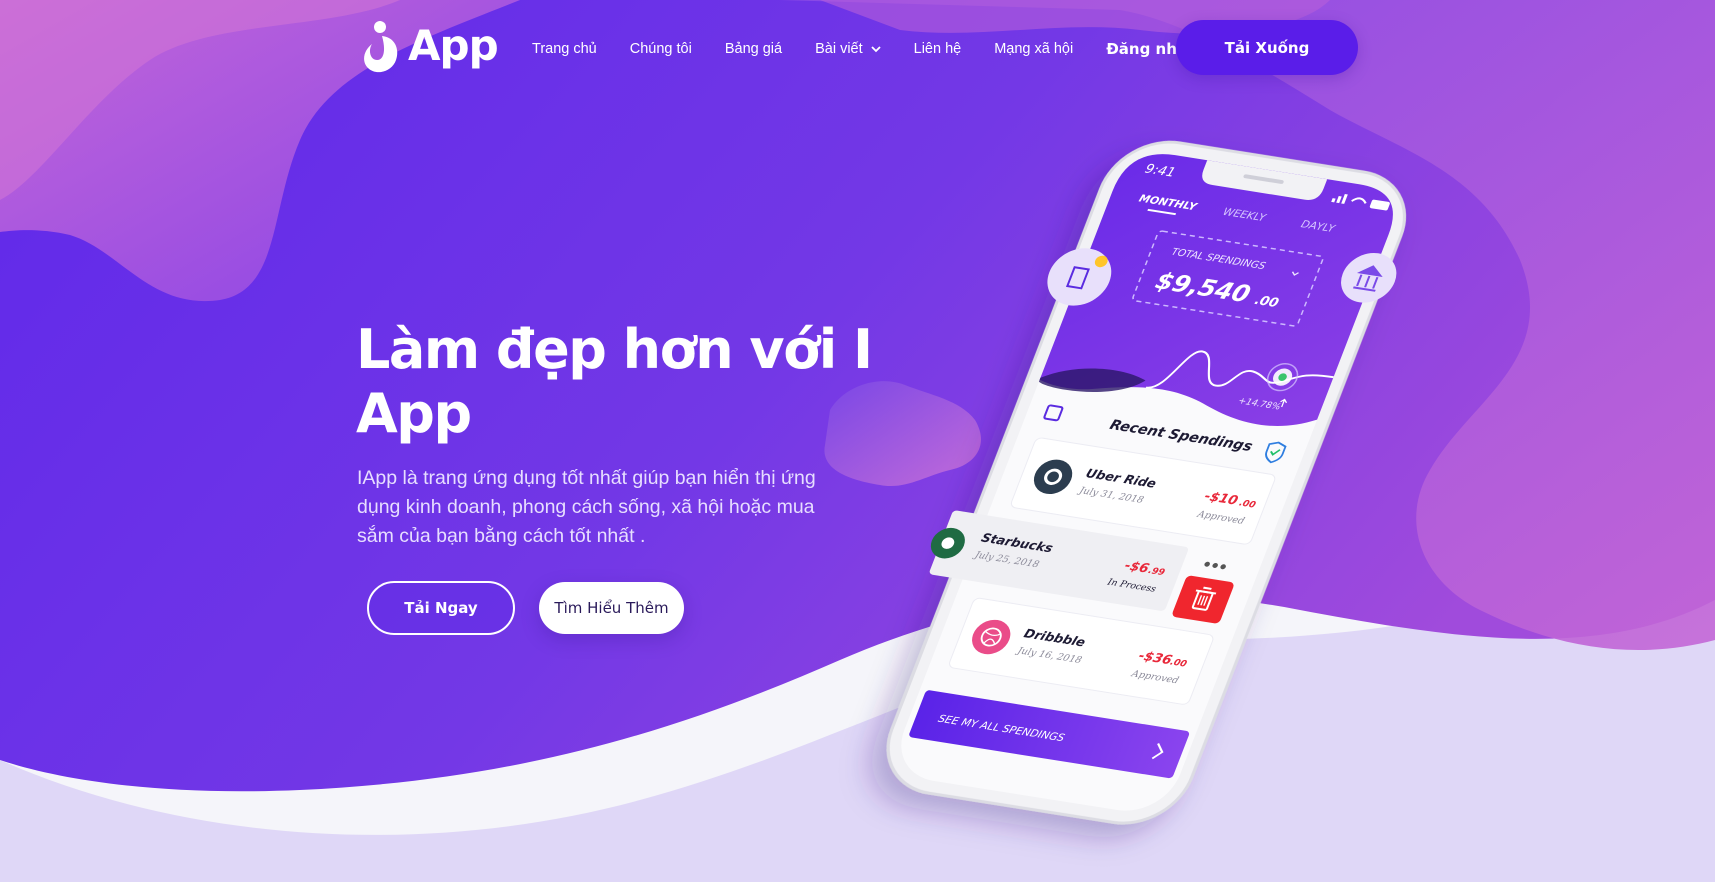  Describe the element at coordinates (611, 608) in the screenshot. I see `learn-more-button: Tìm Hiểu Thêm` at that location.